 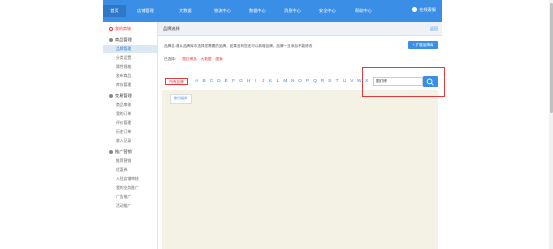 I want to click on search-button, so click(x=430, y=81).